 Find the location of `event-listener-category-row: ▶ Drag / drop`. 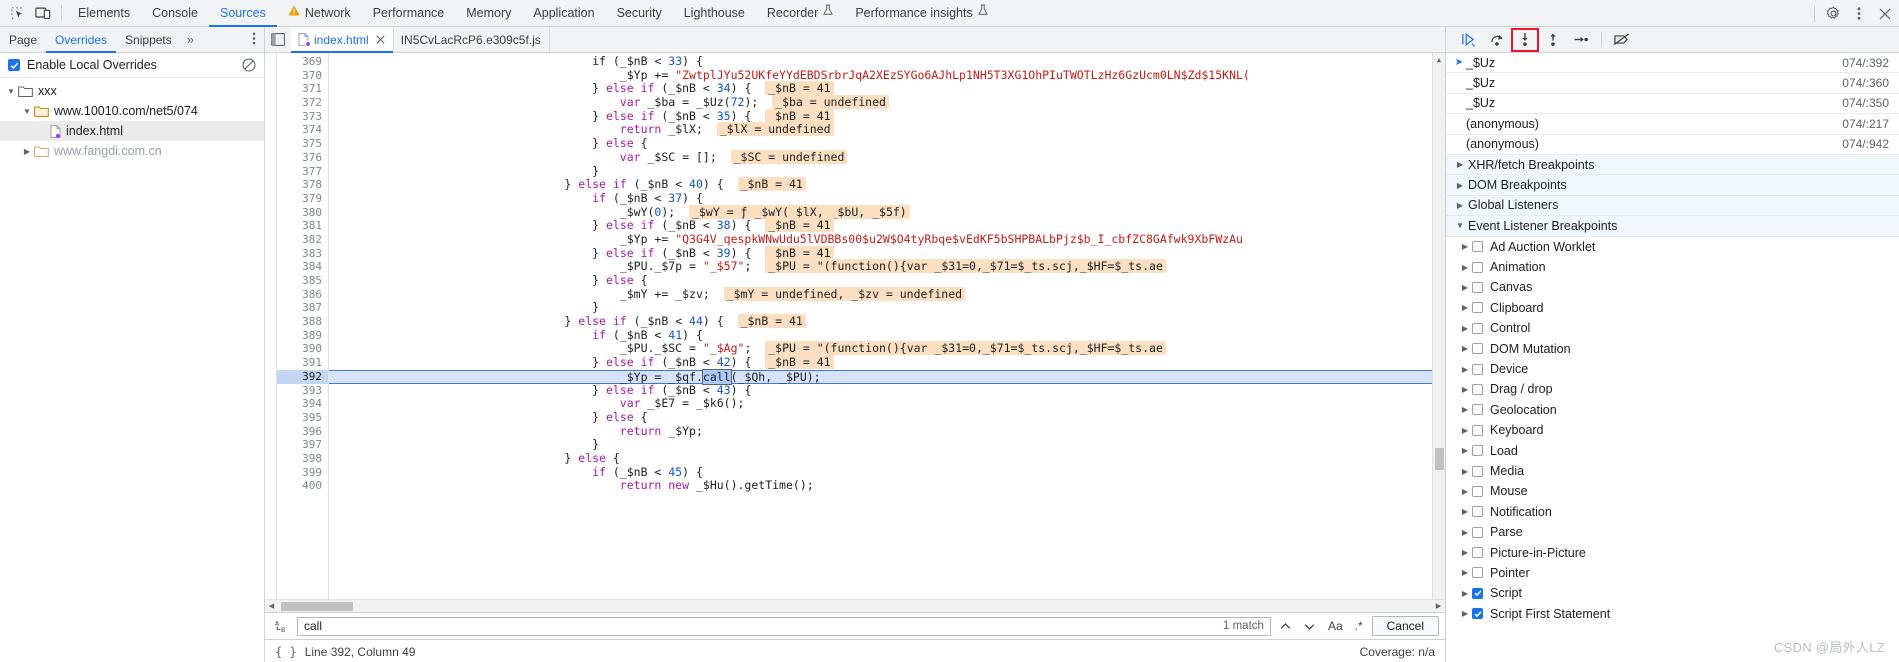

event-listener-category-row: ▶ Drag / drop is located at coordinates (1672, 389).